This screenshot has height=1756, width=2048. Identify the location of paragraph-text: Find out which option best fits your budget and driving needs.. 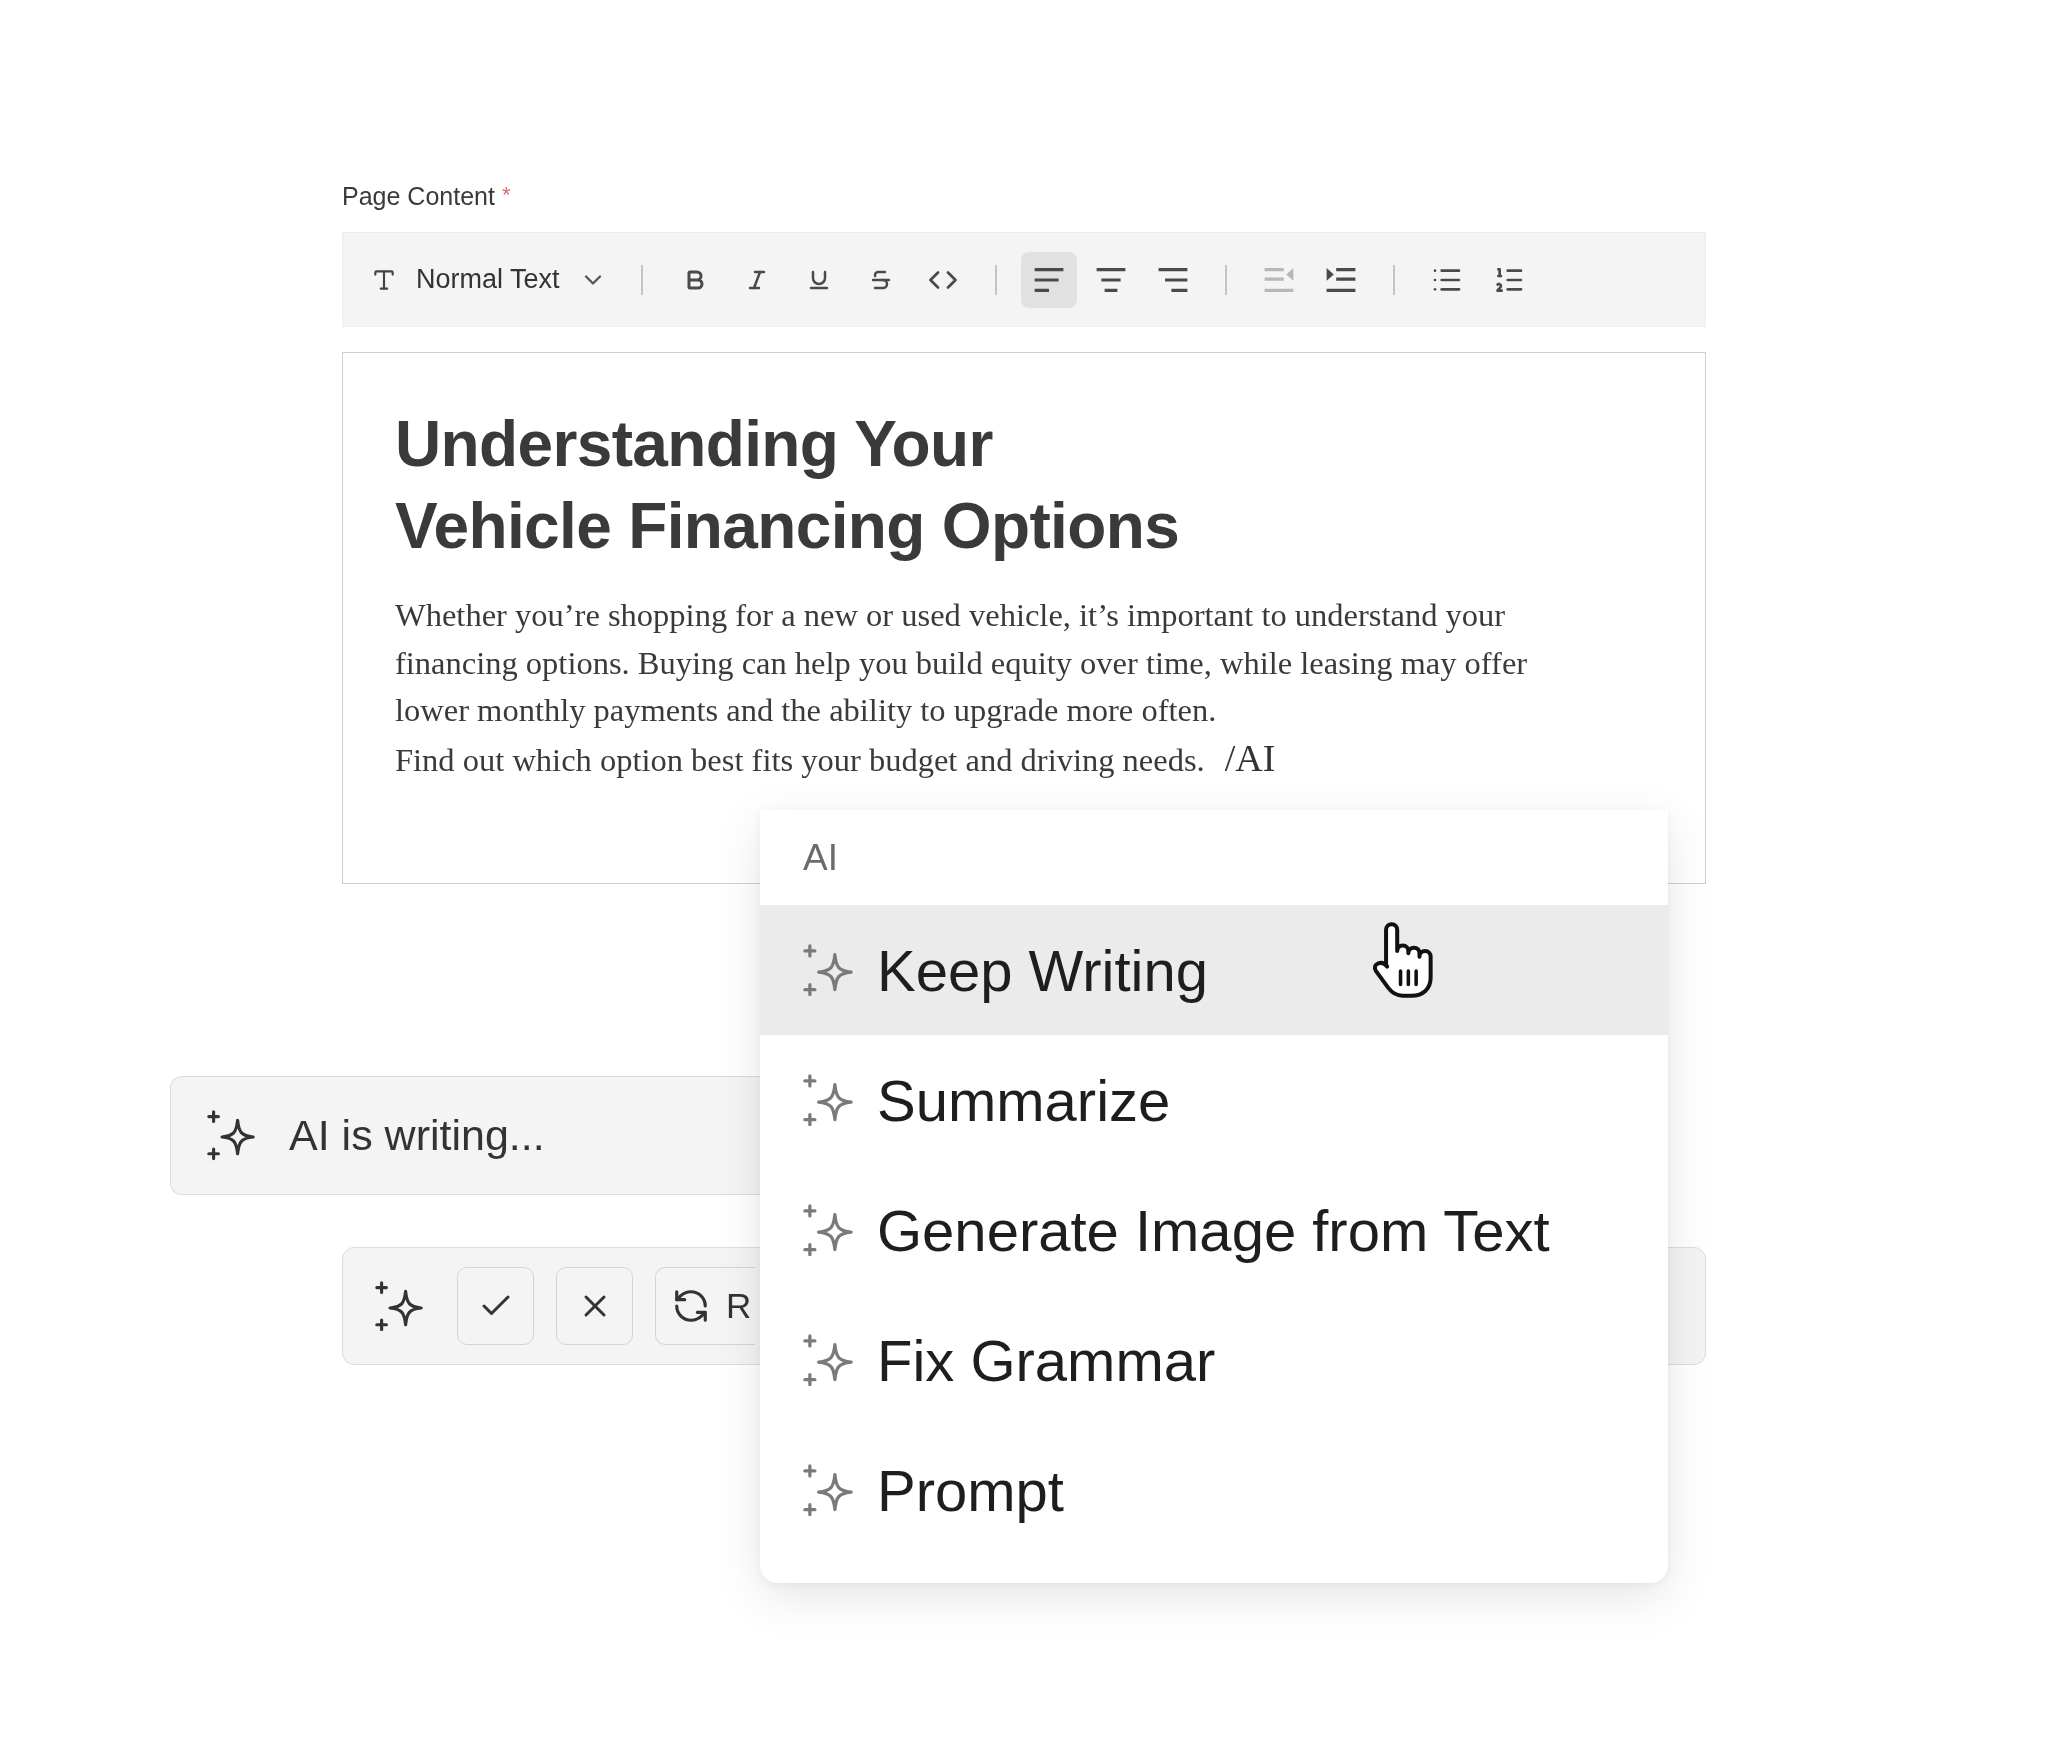
(800, 759).